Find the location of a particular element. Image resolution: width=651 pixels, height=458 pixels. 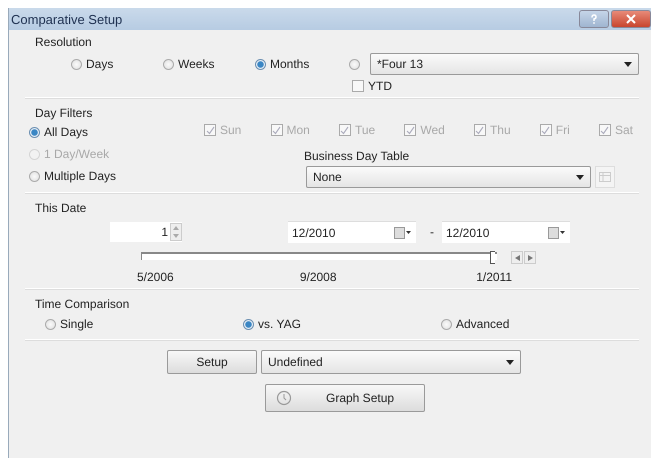

radio-option: Single is located at coordinates (144, 324).